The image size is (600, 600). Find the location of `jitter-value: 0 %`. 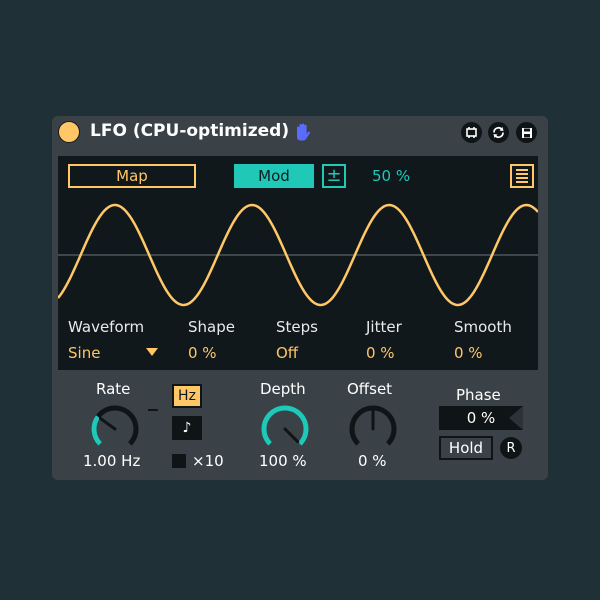

jitter-value: 0 % is located at coordinates (380, 353).